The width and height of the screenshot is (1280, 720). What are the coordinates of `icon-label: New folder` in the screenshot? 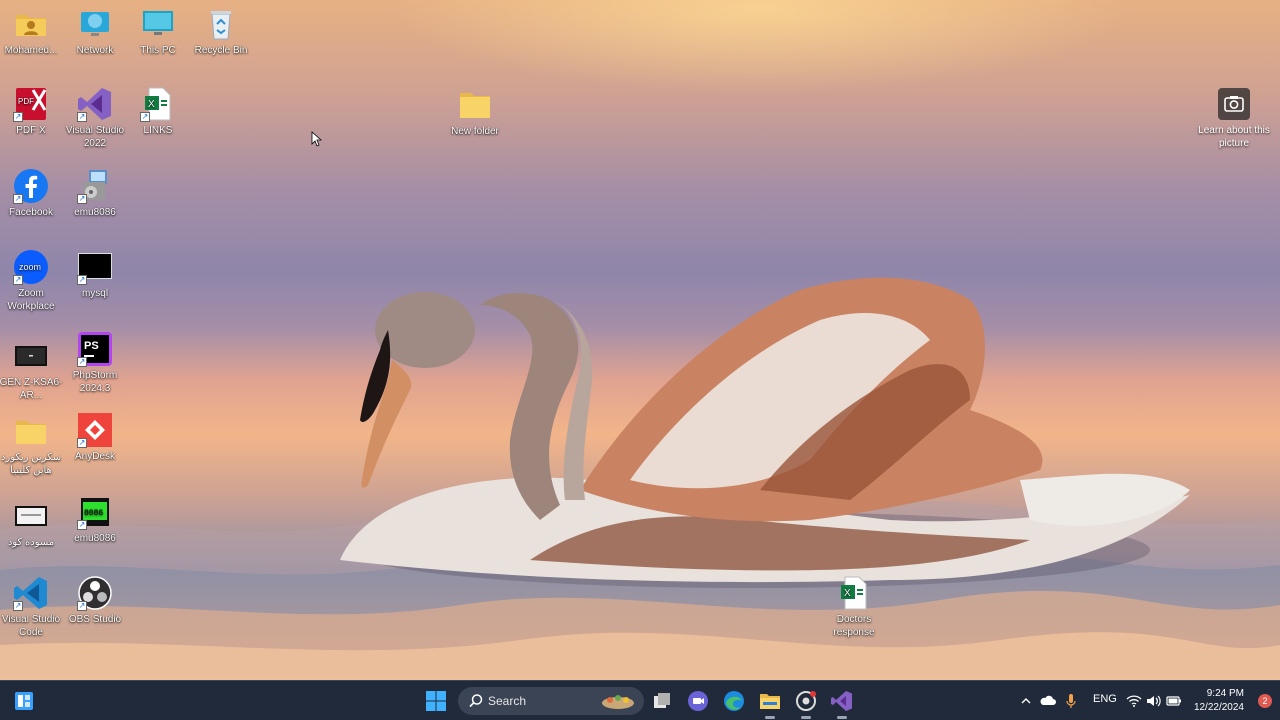 It's located at (475, 131).